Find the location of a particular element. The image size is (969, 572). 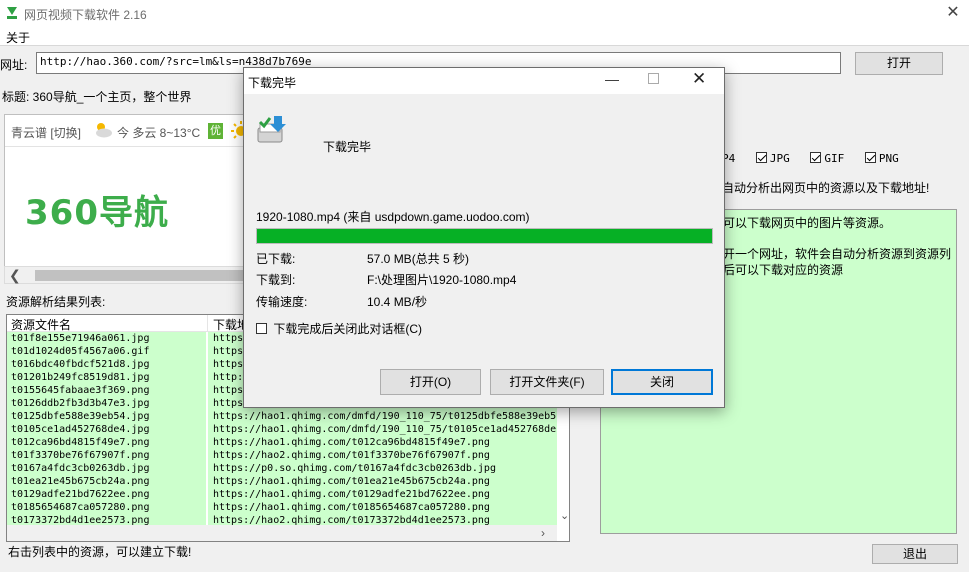

dialog-title-bar: 下载完毕 — ✕ is located at coordinates (484, 81).